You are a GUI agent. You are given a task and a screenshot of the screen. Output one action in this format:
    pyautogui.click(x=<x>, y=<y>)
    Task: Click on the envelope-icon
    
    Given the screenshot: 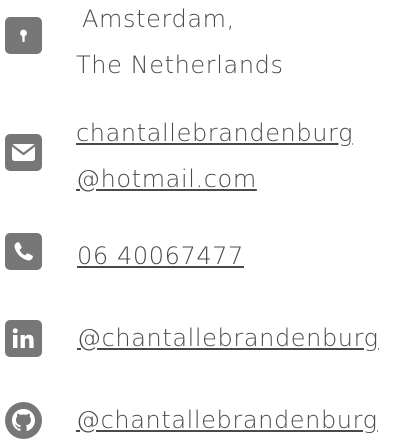 What is the action you would take?
    pyautogui.click(x=23, y=152)
    